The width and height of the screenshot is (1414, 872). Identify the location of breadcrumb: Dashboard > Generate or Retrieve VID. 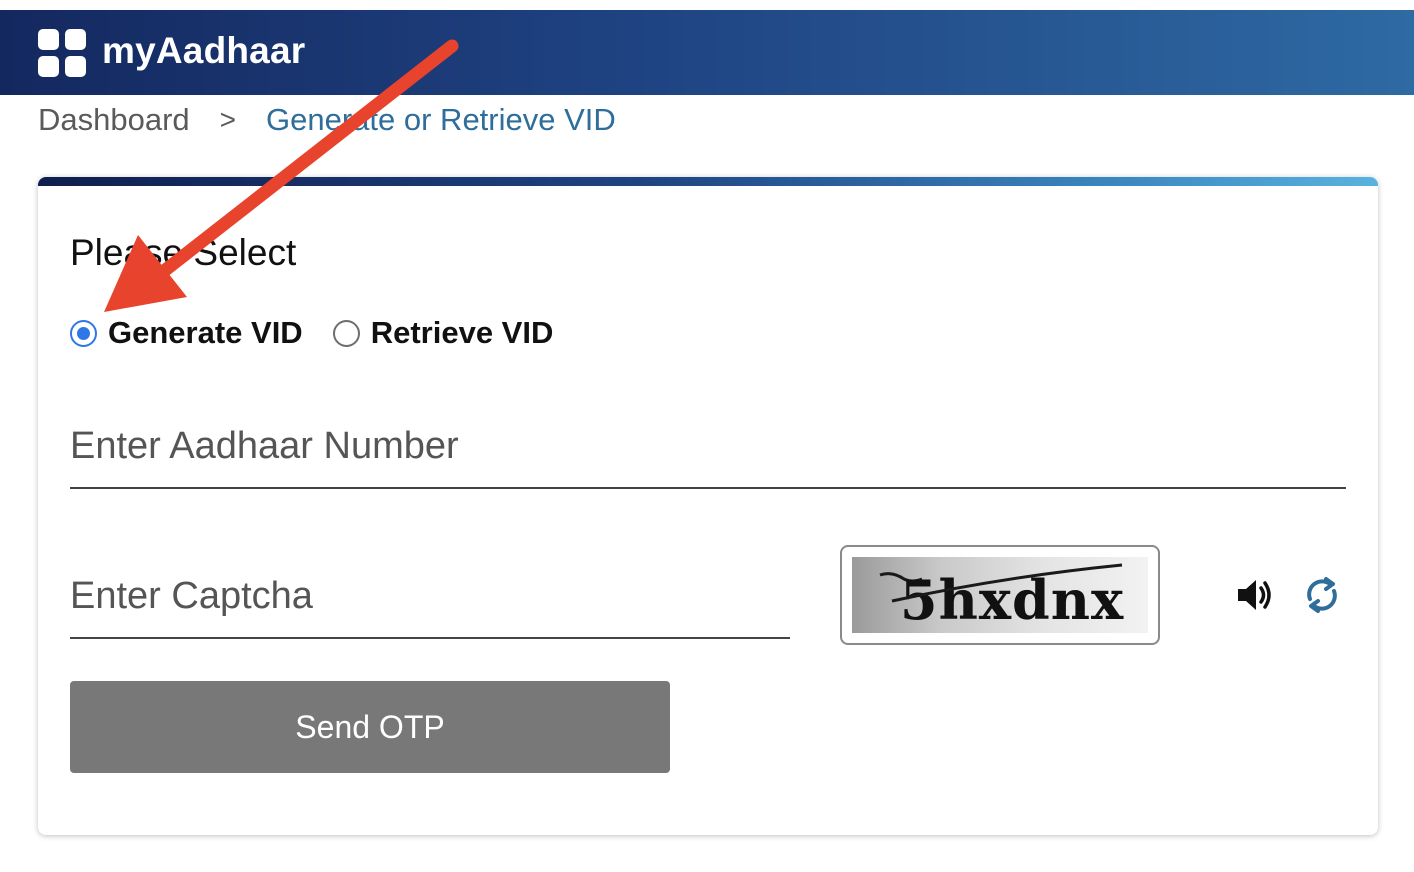
(327, 120).